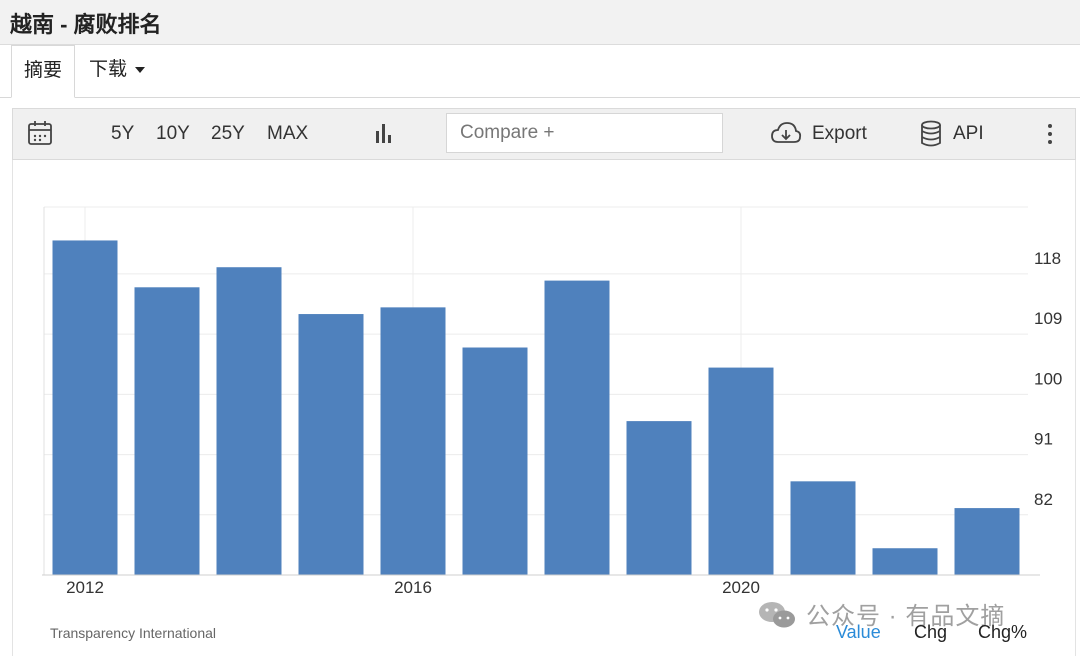  What do you see at coordinates (930, 632) in the screenshot?
I see `tab-chg: Chg` at bounding box center [930, 632].